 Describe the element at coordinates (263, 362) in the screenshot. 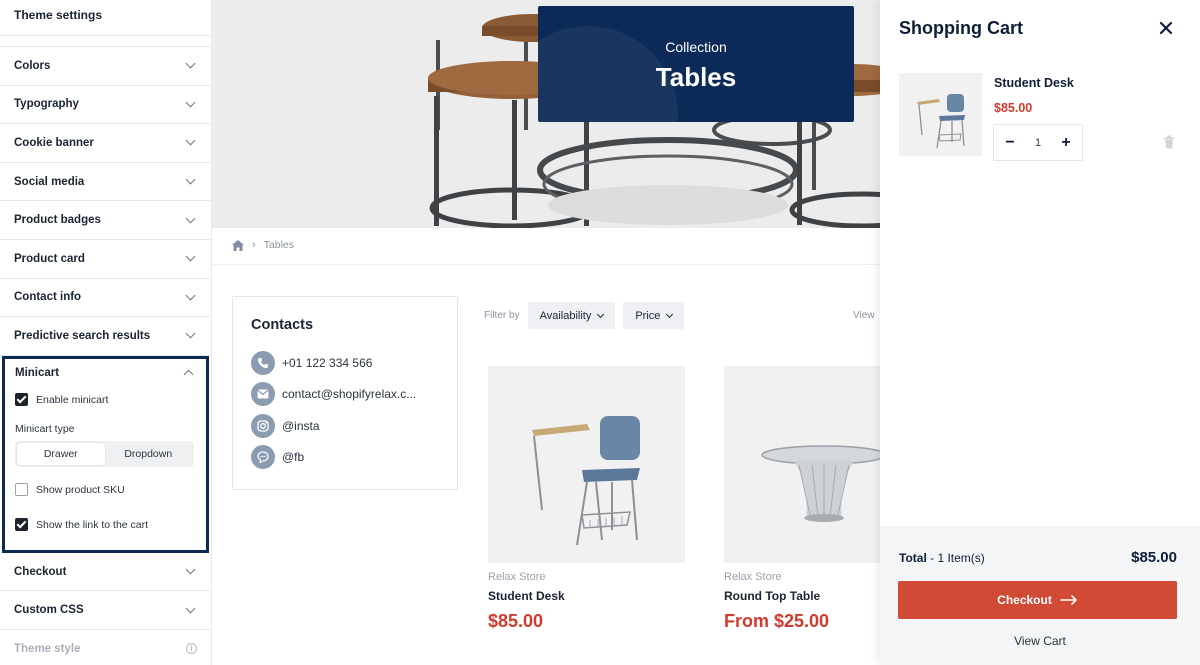

I see `phone-icon` at that location.